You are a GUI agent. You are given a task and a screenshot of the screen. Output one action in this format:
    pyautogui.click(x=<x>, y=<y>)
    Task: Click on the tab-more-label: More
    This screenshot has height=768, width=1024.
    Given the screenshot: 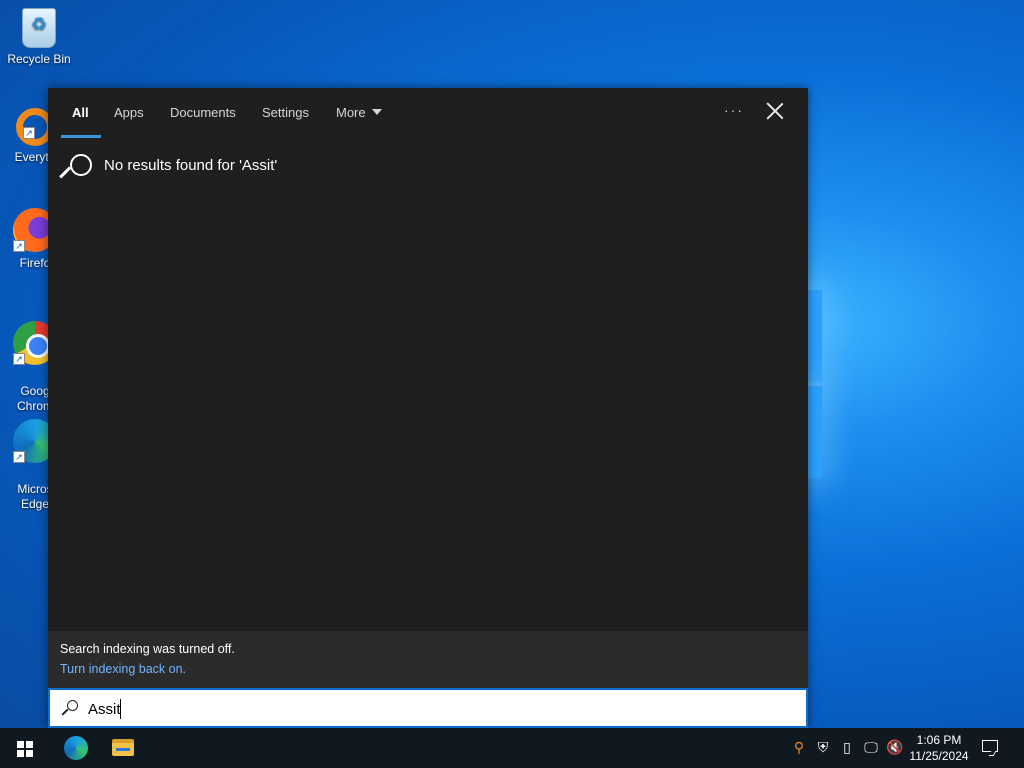 What is the action you would take?
    pyautogui.click(x=351, y=112)
    